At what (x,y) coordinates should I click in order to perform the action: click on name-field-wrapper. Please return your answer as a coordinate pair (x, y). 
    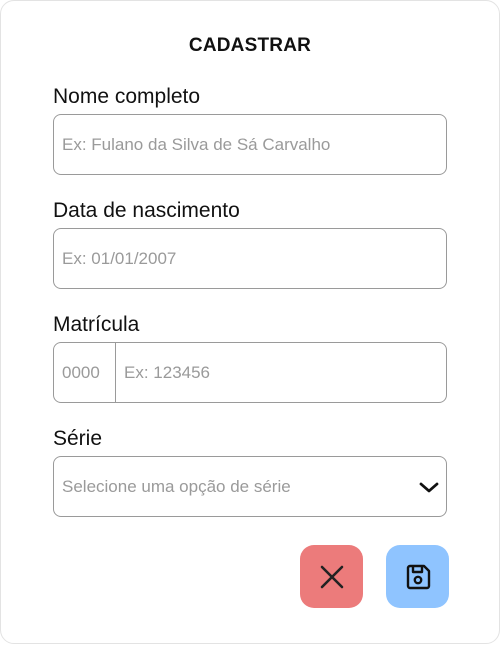
    Looking at the image, I should click on (250, 144).